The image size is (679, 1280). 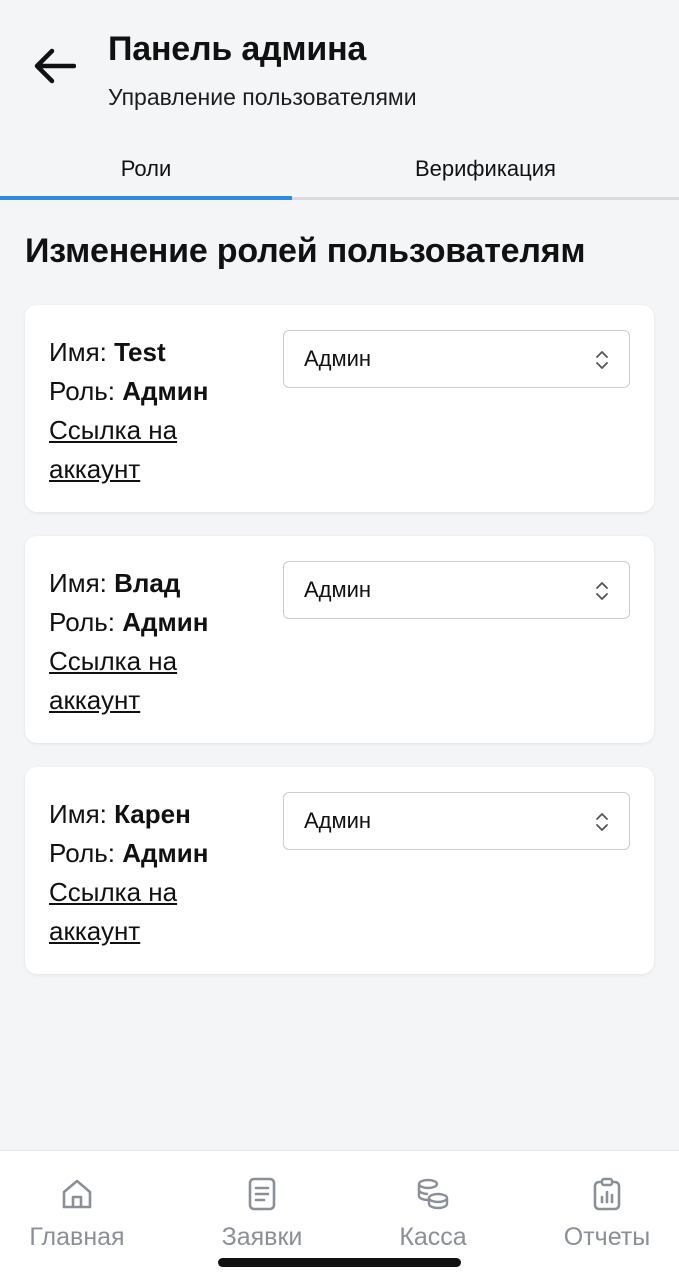 I want to click on arrow-left-icon, so click(x=55, y=66).